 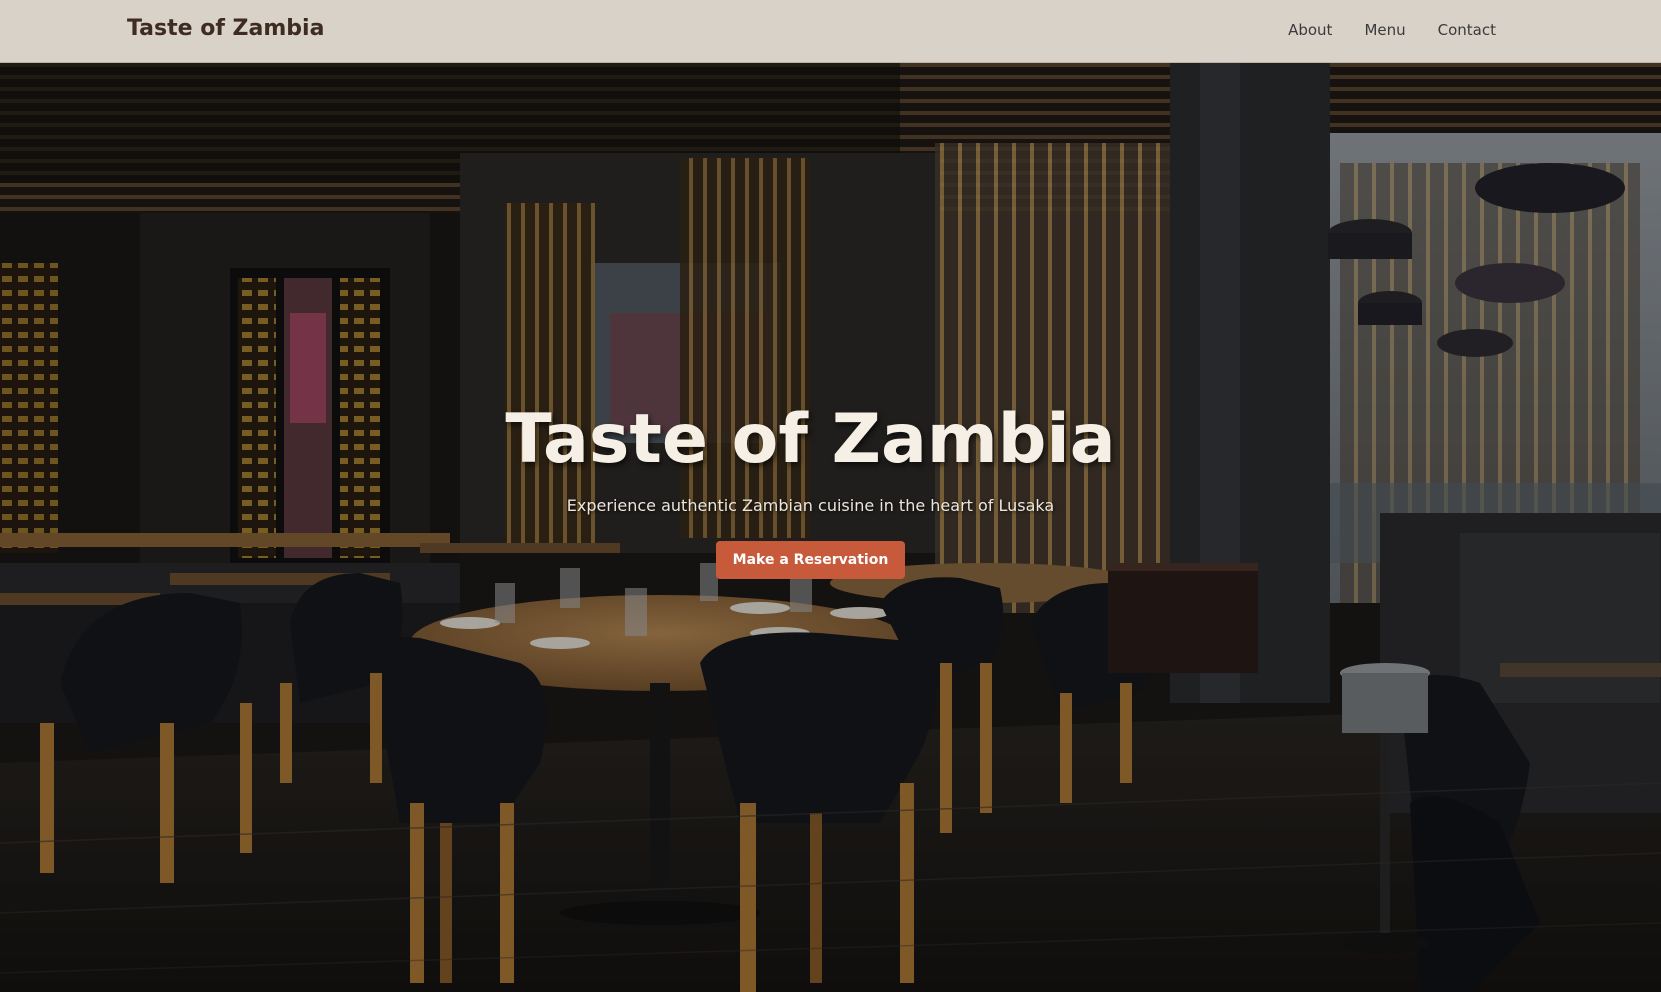 I want to click on navbar: Taste of Zambia About Menu Contact, so click(x=830, y=31).